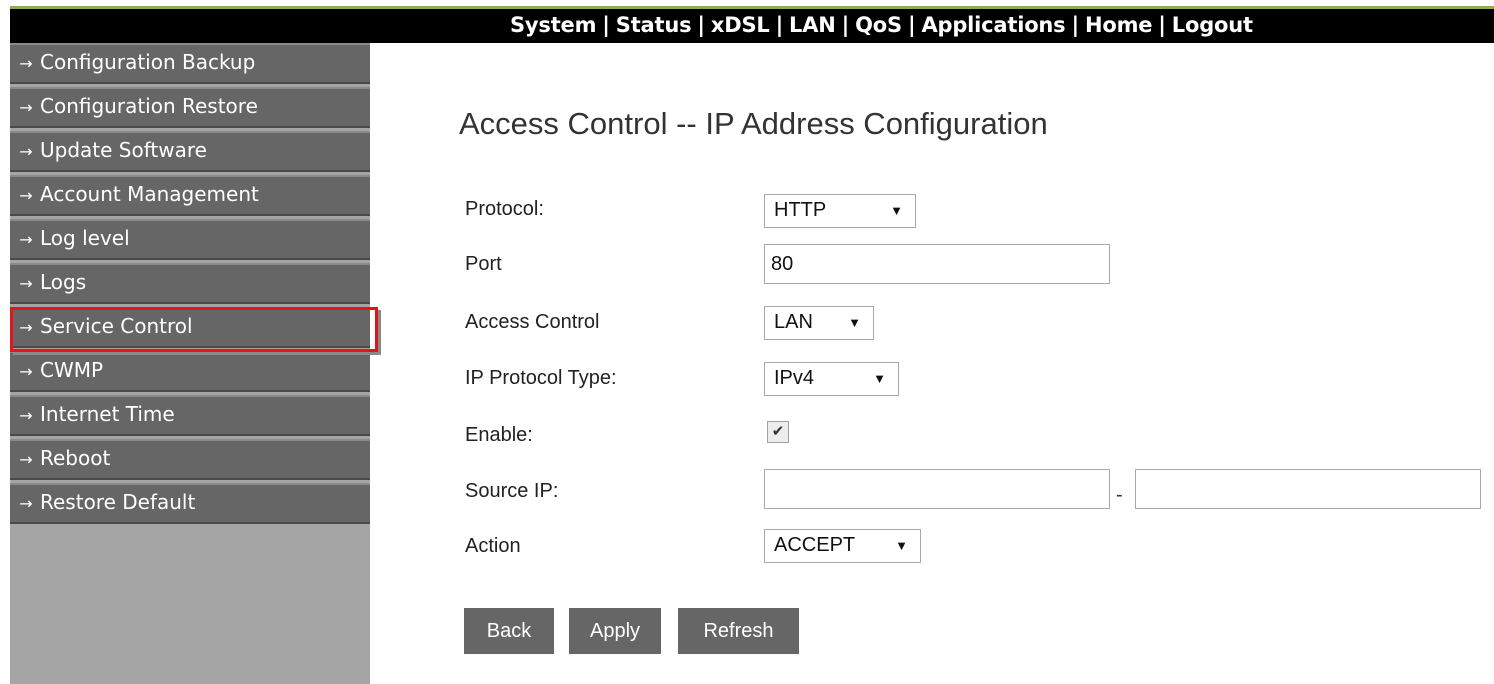 This screenshot has height=684, width=1494. Describe the element at coordinates (1119, 495) in the screenshot. I see `source-ip-range-dash: -` at that location.